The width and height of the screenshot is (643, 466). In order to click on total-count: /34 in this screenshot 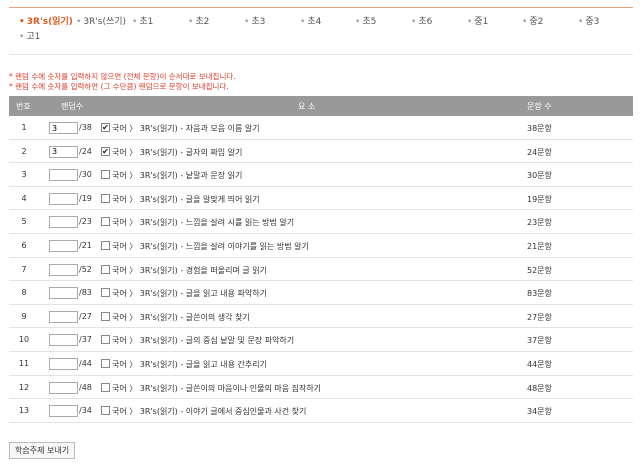, I will do `click(85, 411)`.